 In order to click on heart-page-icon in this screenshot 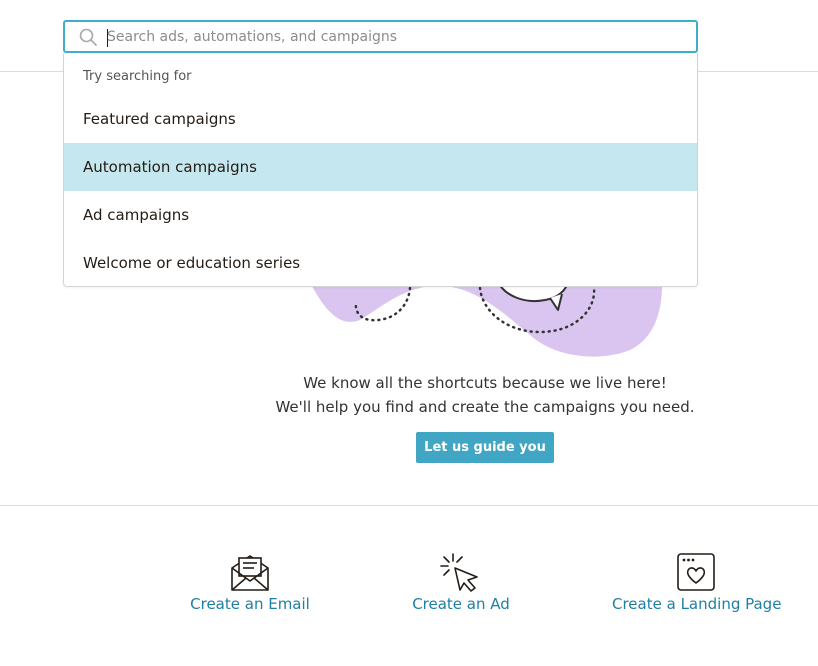, I will do `click(696, 572)`.